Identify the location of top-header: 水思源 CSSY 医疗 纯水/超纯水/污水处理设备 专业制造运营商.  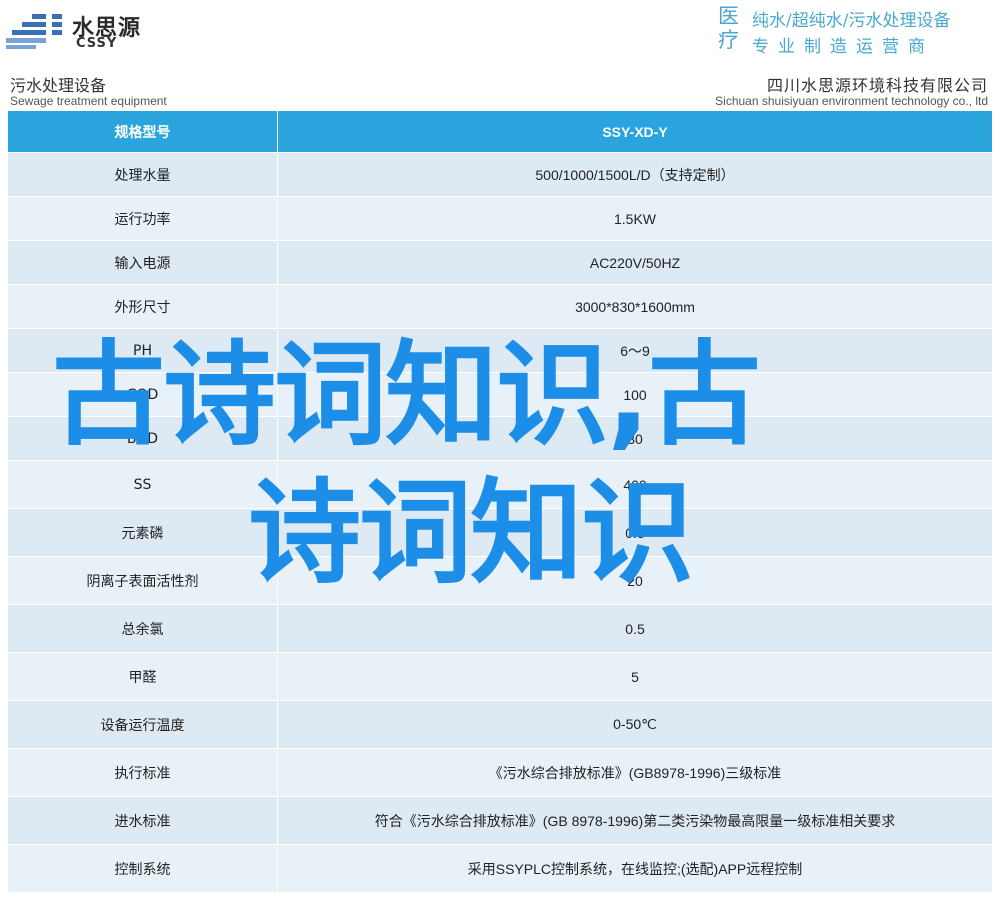
(500, 28).